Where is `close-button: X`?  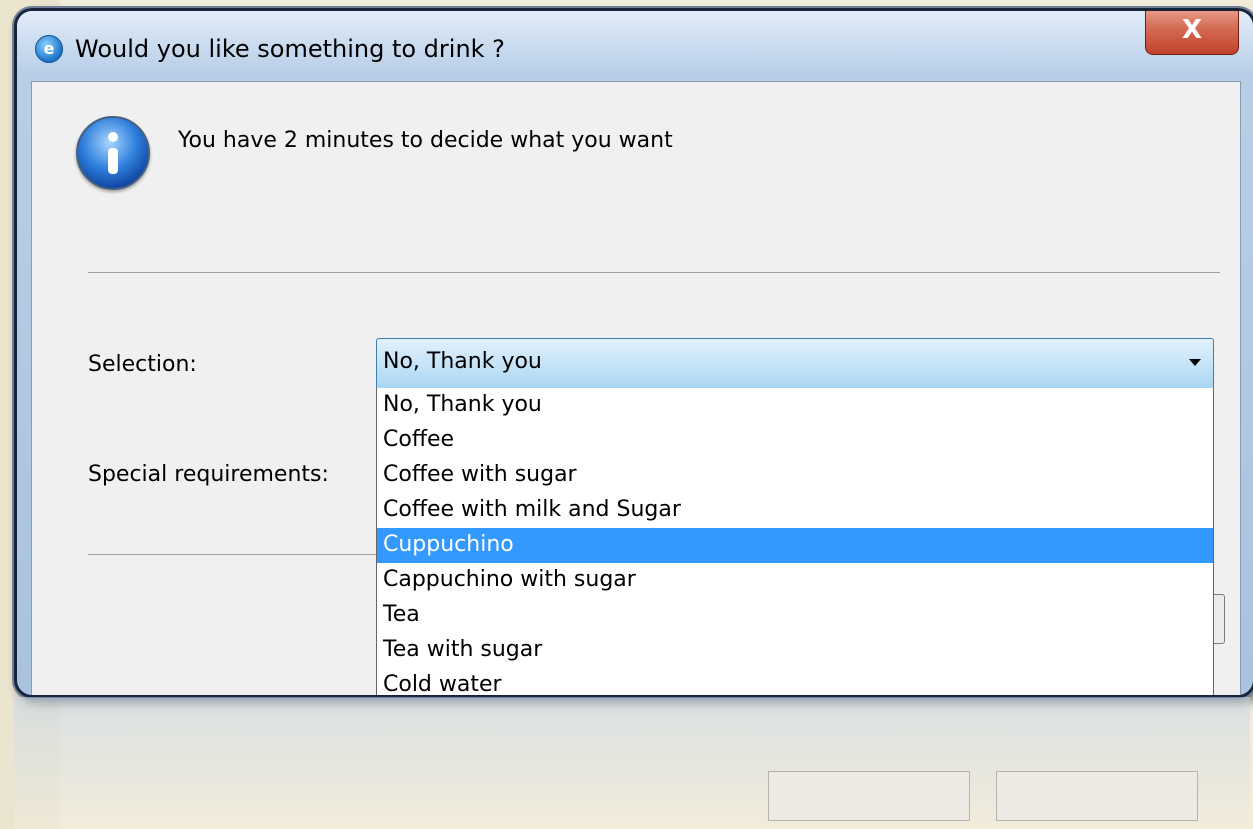 close-button: X is located at coordinates (1192, 33).